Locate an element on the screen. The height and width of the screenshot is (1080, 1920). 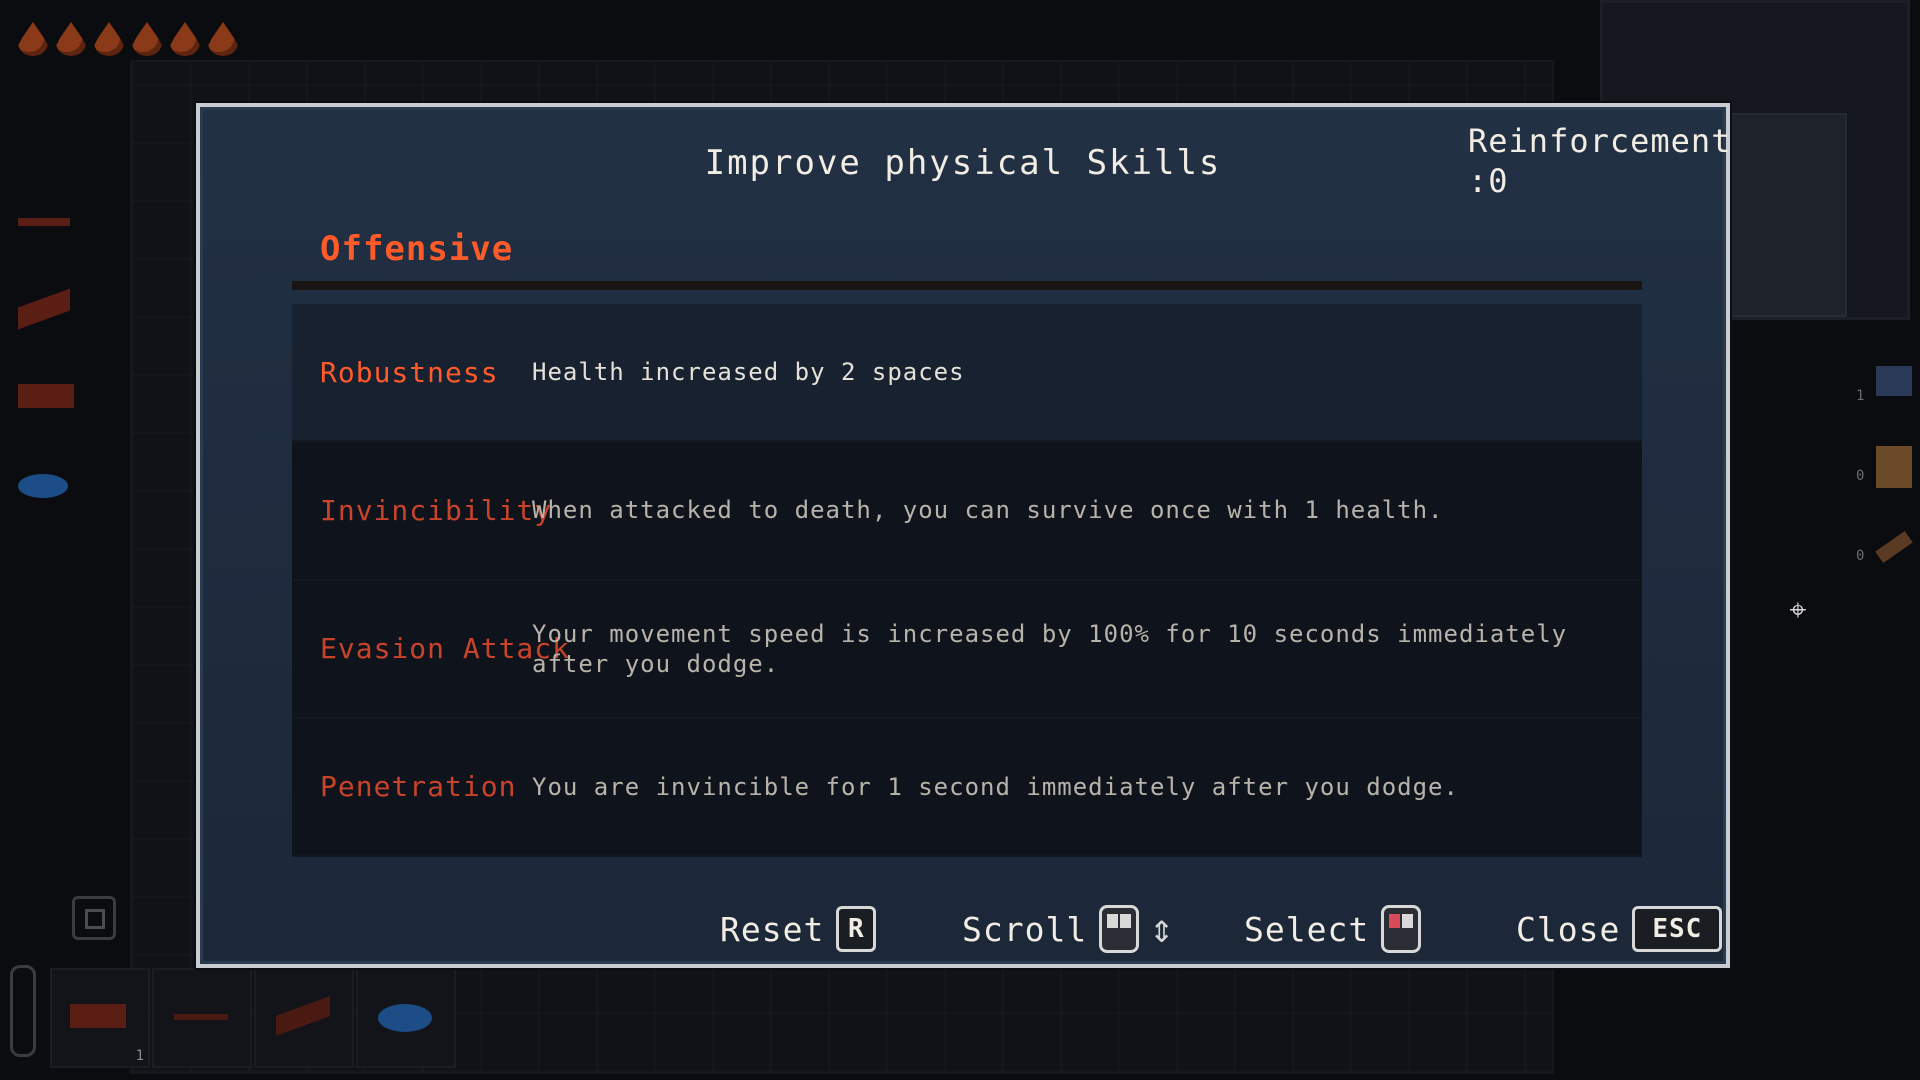
key-icon is located at coordinates (1894, 547).